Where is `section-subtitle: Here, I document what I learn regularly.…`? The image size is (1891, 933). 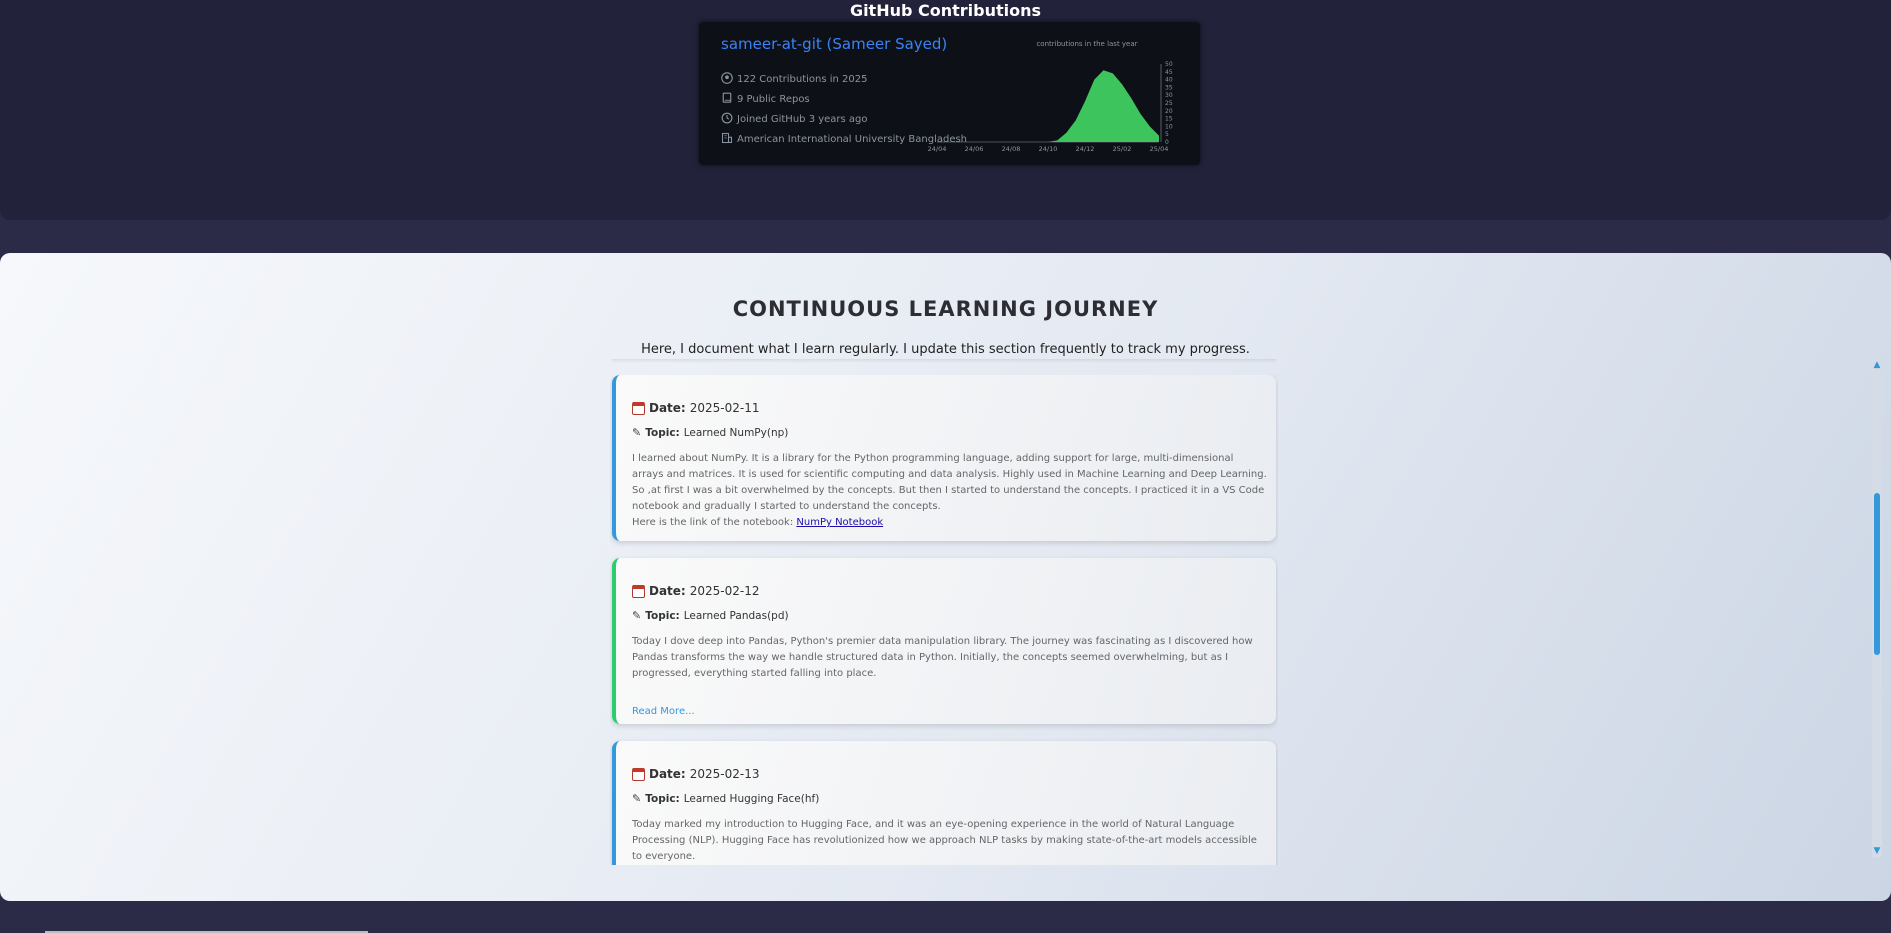 section-subtitle: Here, I document what I learn regularly.… is located at coordinates (945, 349).